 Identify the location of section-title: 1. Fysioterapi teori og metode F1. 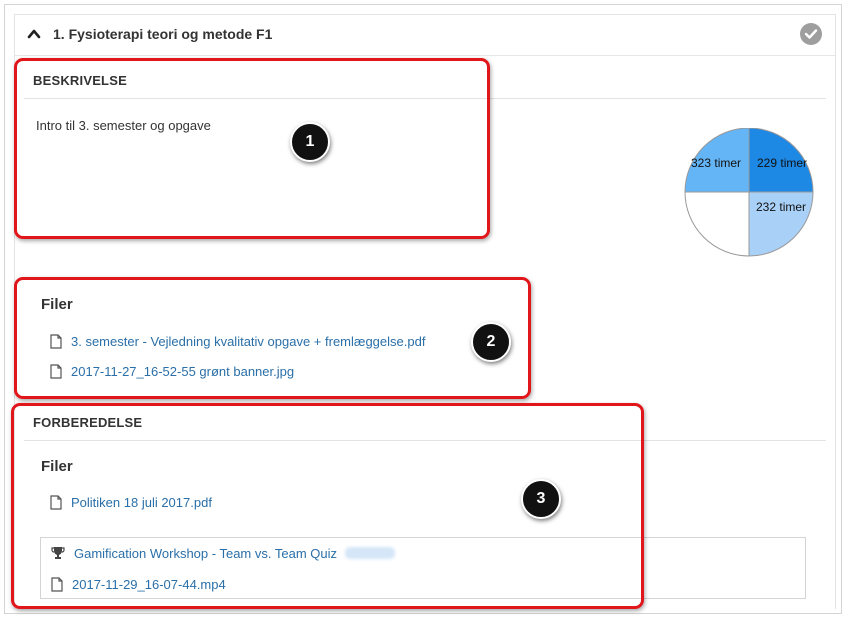
(163, 34).